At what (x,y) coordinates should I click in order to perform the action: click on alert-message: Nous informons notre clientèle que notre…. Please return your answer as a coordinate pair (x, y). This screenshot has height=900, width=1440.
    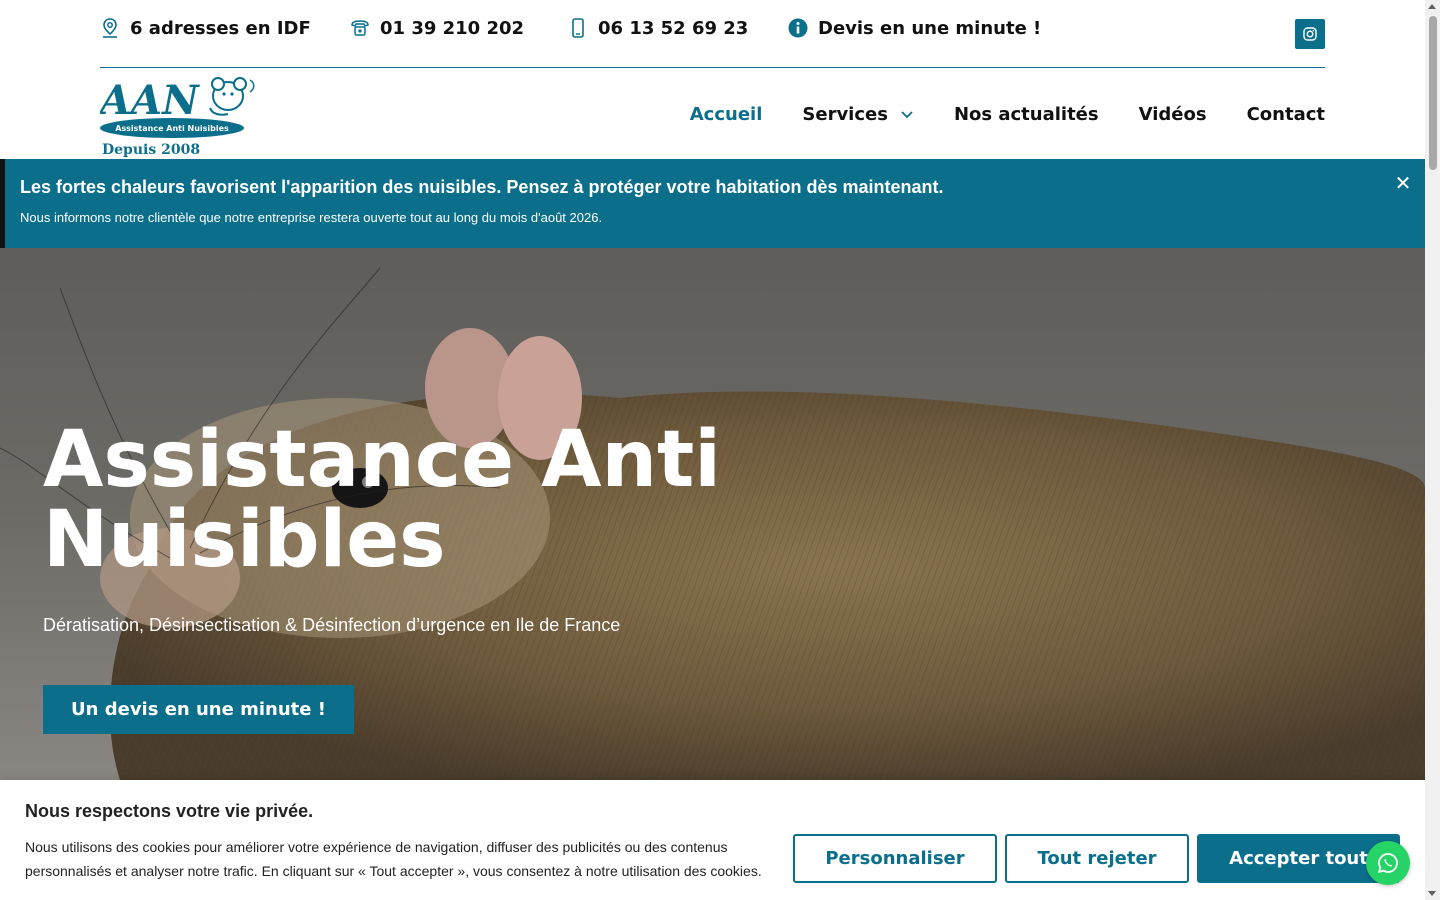
    Looking at the image, I should click on (311, 217).